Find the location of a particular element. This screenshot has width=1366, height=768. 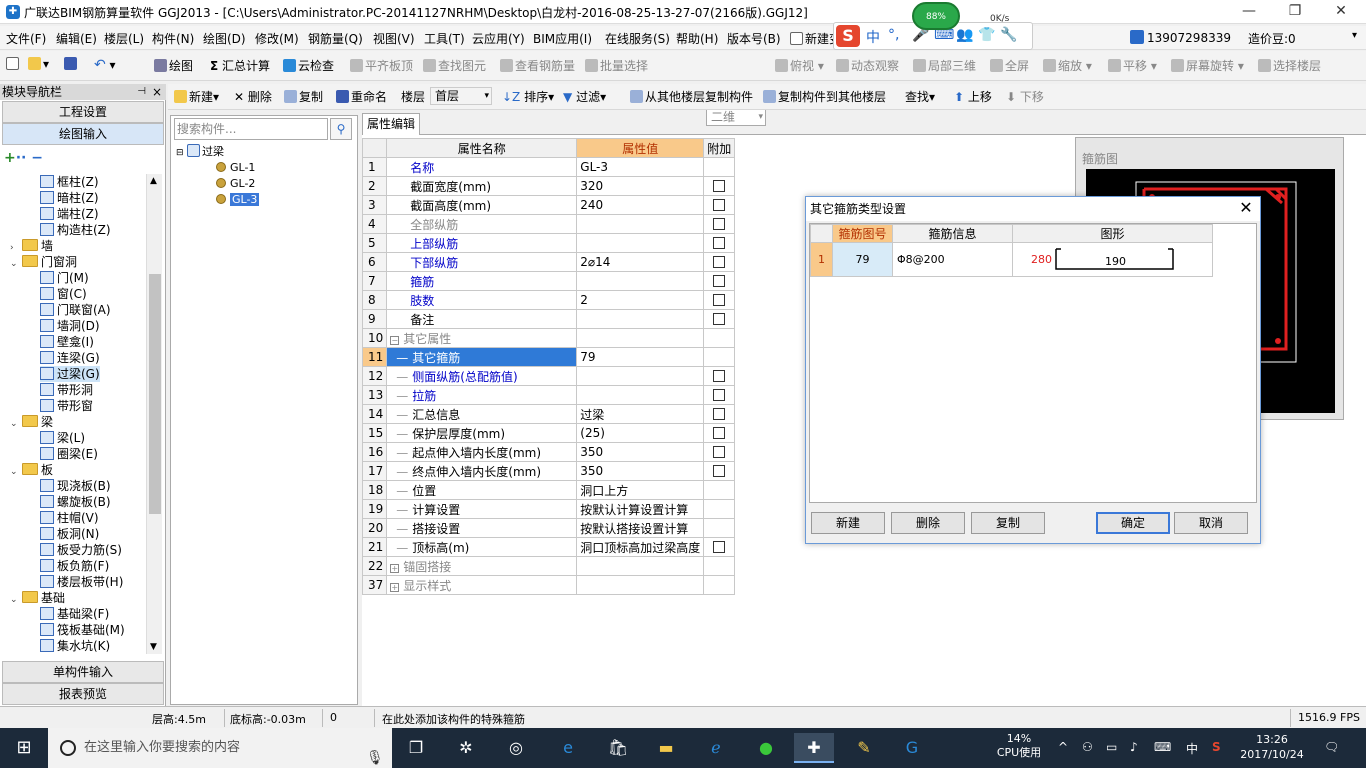

prop-value: GL-3 is located at coordinates (640, 167).